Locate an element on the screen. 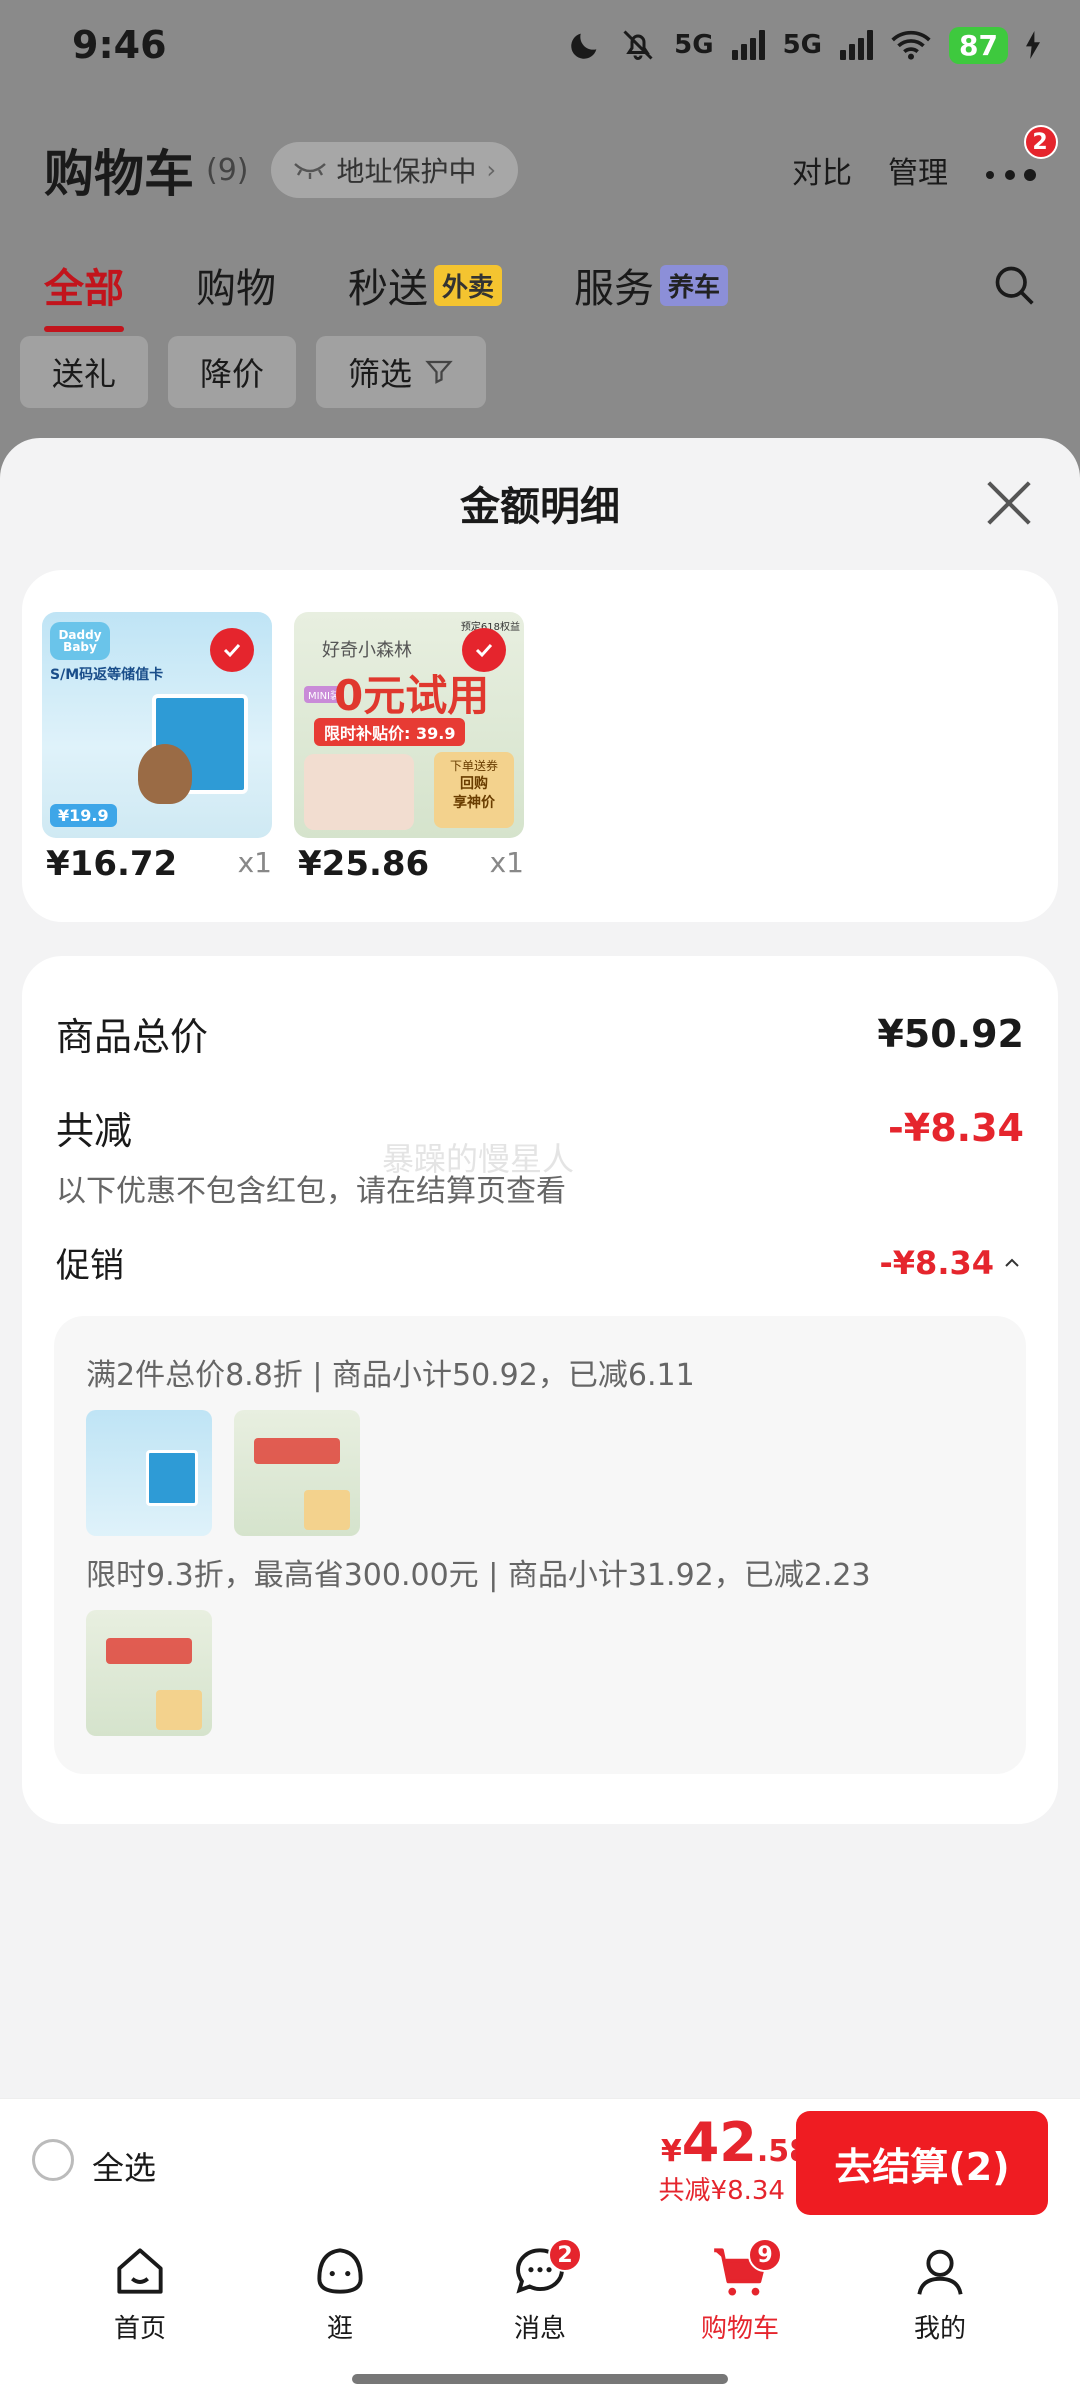  product-item: Daddy Baby S/M码返等储值卡 ¥19.9 ¥16.72 x1 is located at coordinates (157, 748).